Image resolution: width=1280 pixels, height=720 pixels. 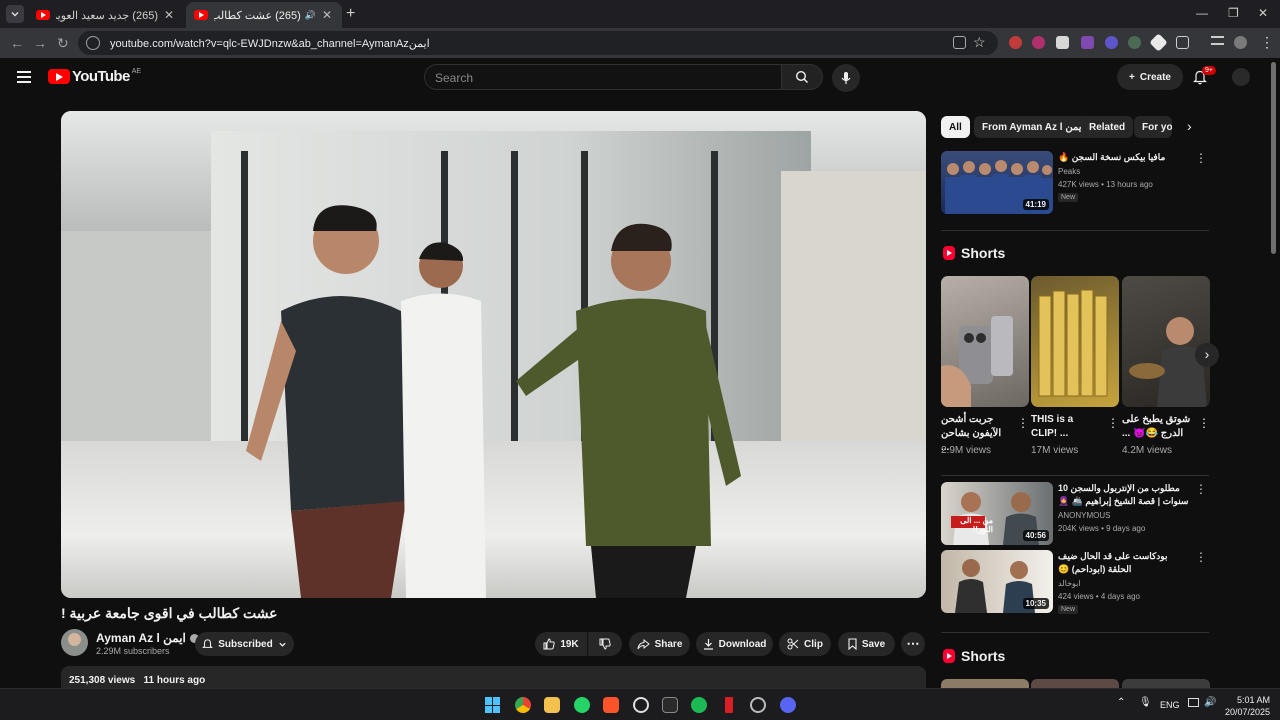 I want to click on page-scrollbar, so click(x=1273, y=158).